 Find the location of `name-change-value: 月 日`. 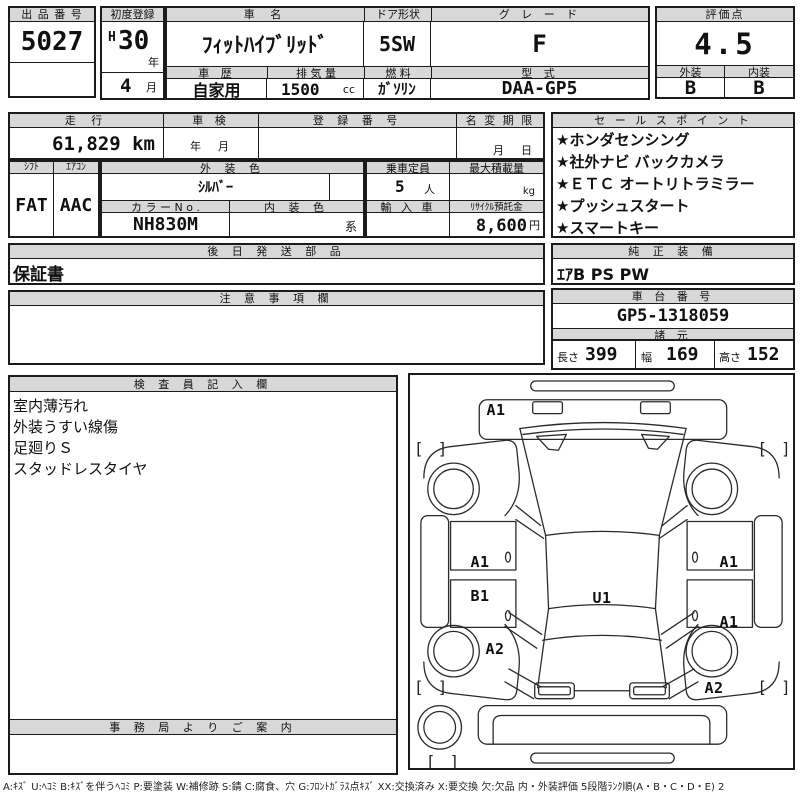

name-change-value: 月 日 is located at coordinates (514, 150).